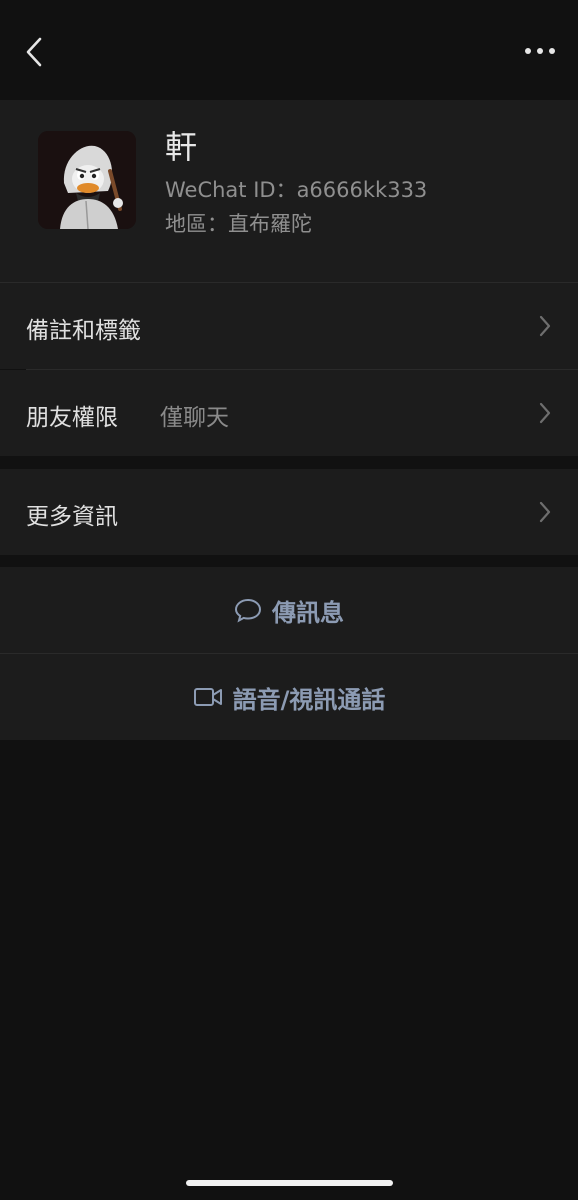 Image resolution: width=578 pixels, height=1200 pixels. What do you see at coordinates (296, 190) in the screenshot?
I see `wechat-id: WeChat ID：a6666kk333` at bounding box center [296, 190].